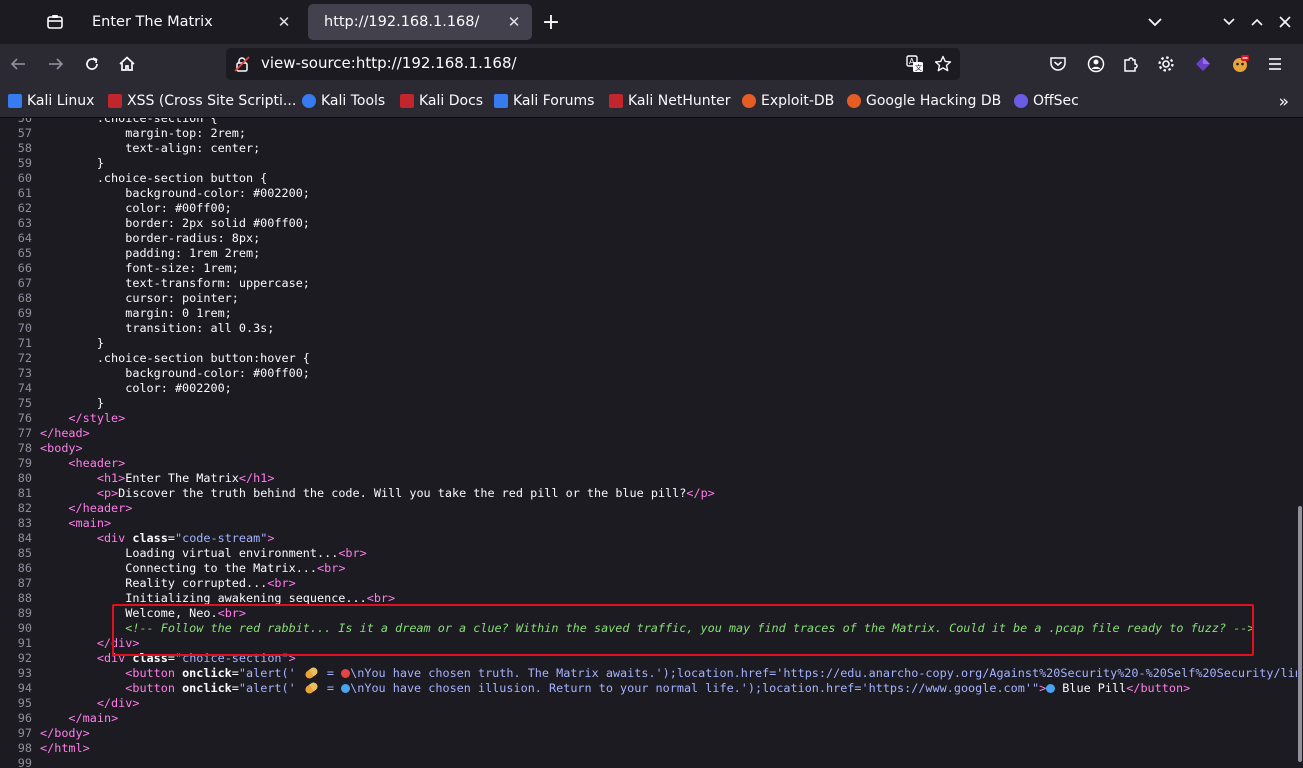  Describe the element at coordinates (924, 101) in the screenshot. I see `bookmark-google-hacking-db: Google Hacking DB` at that location.